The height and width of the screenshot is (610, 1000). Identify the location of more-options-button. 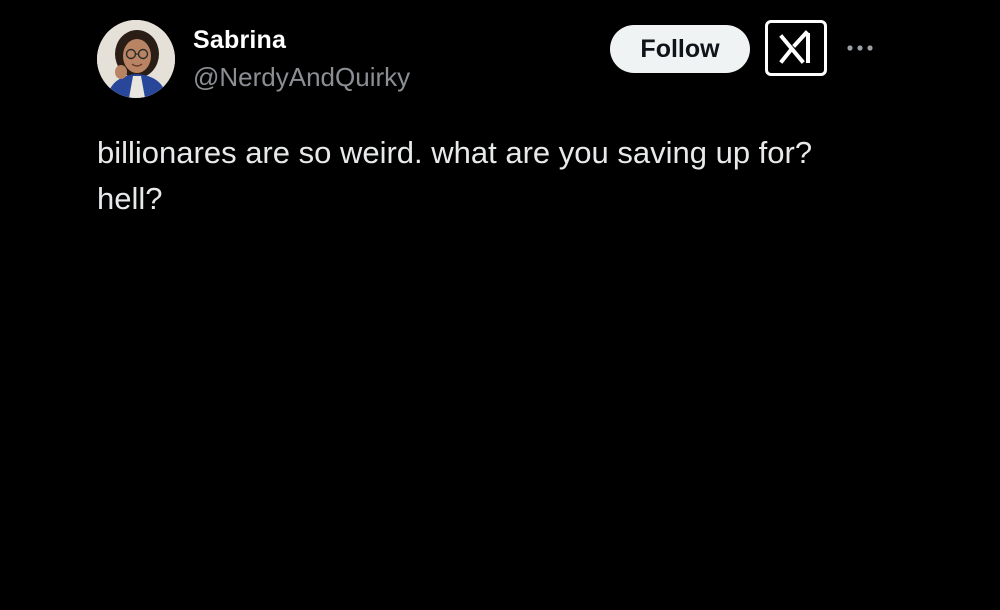
(860, 48).